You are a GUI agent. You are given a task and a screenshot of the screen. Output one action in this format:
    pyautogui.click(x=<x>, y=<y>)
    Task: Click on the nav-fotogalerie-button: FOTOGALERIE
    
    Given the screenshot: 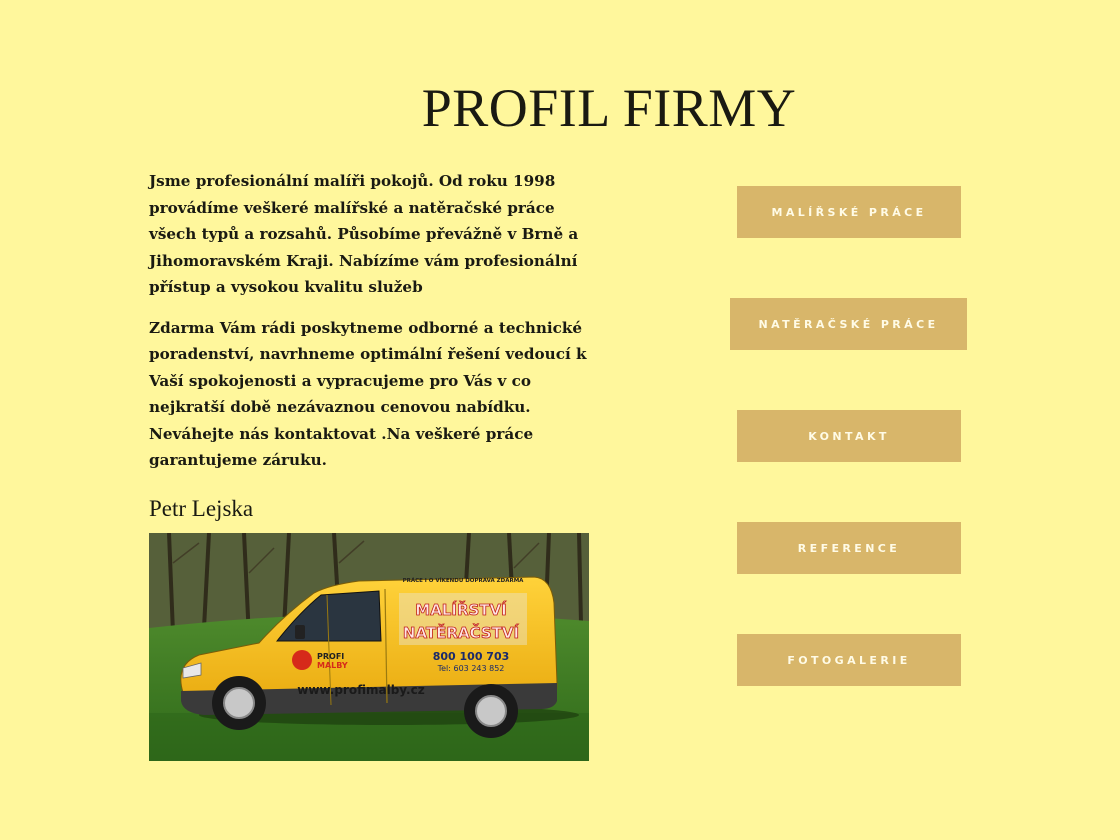 What is the action you would take?
    pyautogui.click(x=849, y=660)
    